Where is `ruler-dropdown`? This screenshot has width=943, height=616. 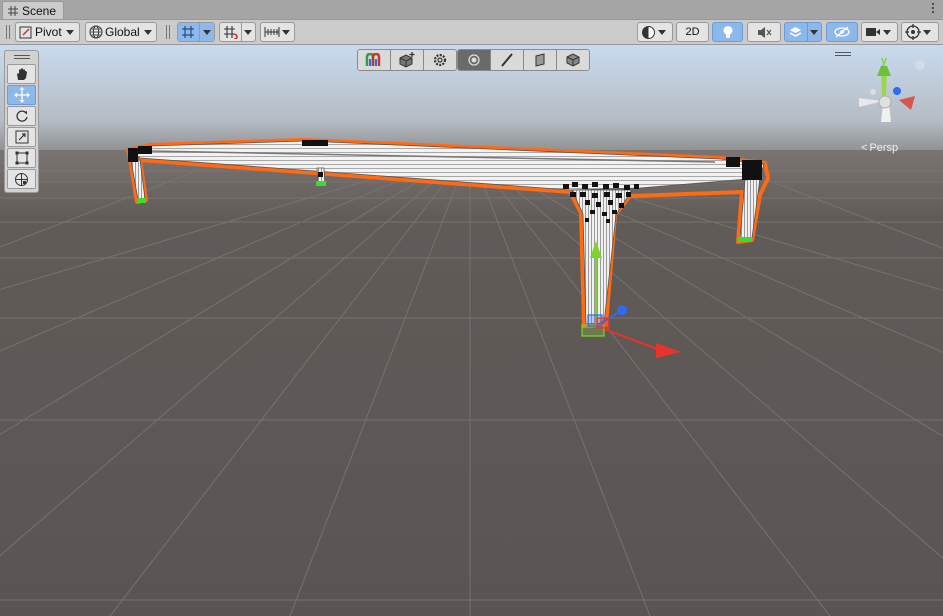 ruler-dropdown is located at coordinates (277, 32).